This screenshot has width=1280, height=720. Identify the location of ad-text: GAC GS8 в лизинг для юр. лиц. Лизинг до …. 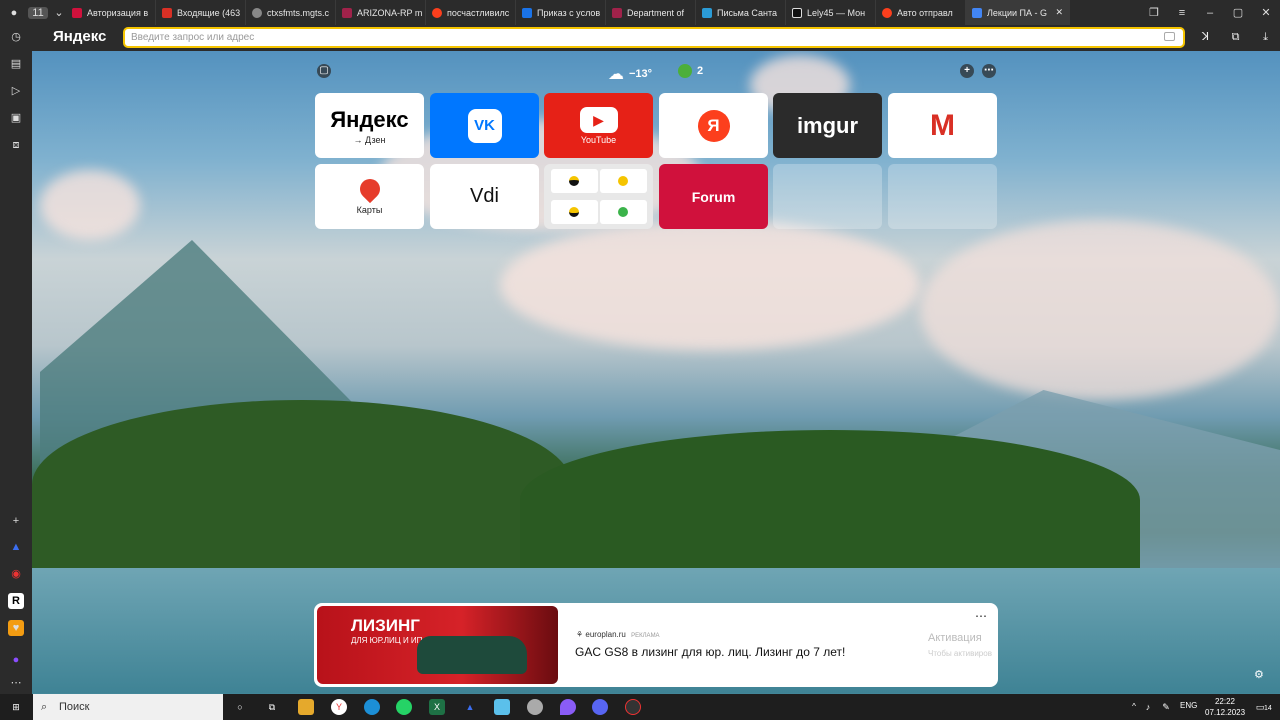
(710, 652).